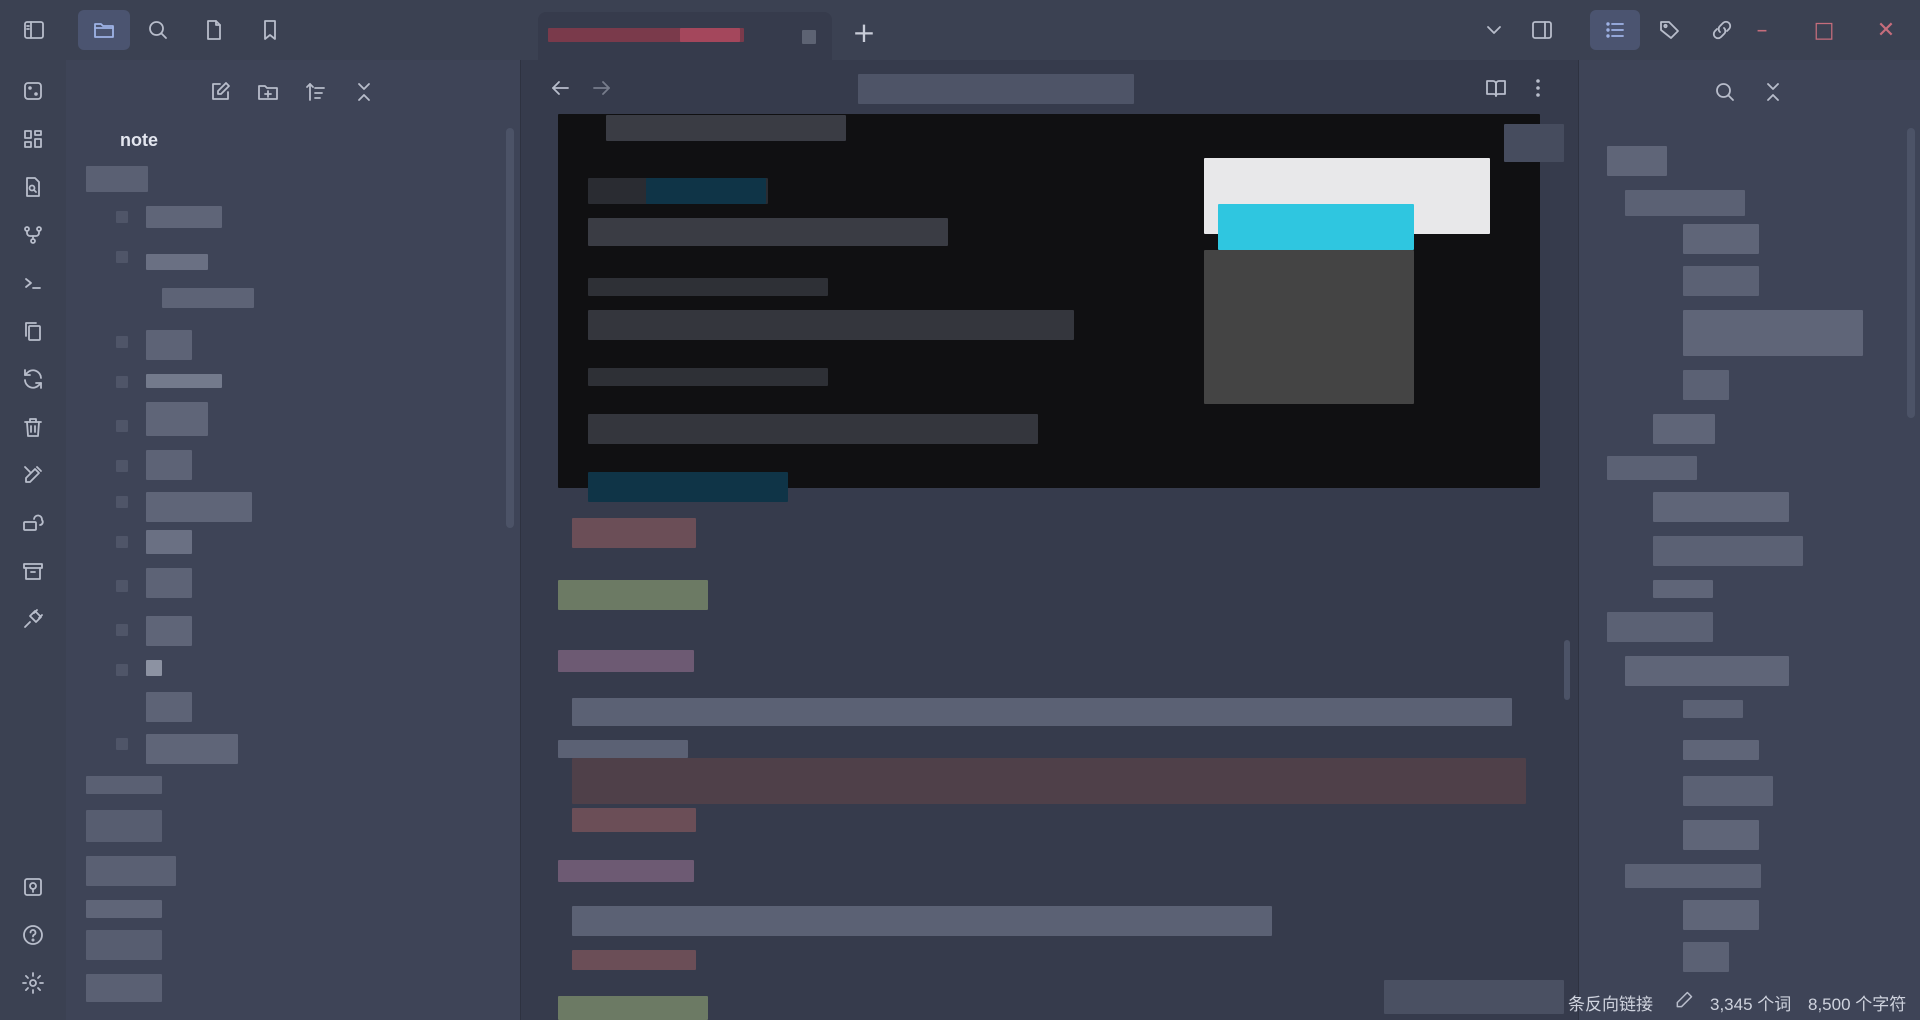 The width and height of the screenshot is (1920, 1020). Describe the element at coordinates (33, 887) in the screenshot. I see `vault-switch-icon` at that location.